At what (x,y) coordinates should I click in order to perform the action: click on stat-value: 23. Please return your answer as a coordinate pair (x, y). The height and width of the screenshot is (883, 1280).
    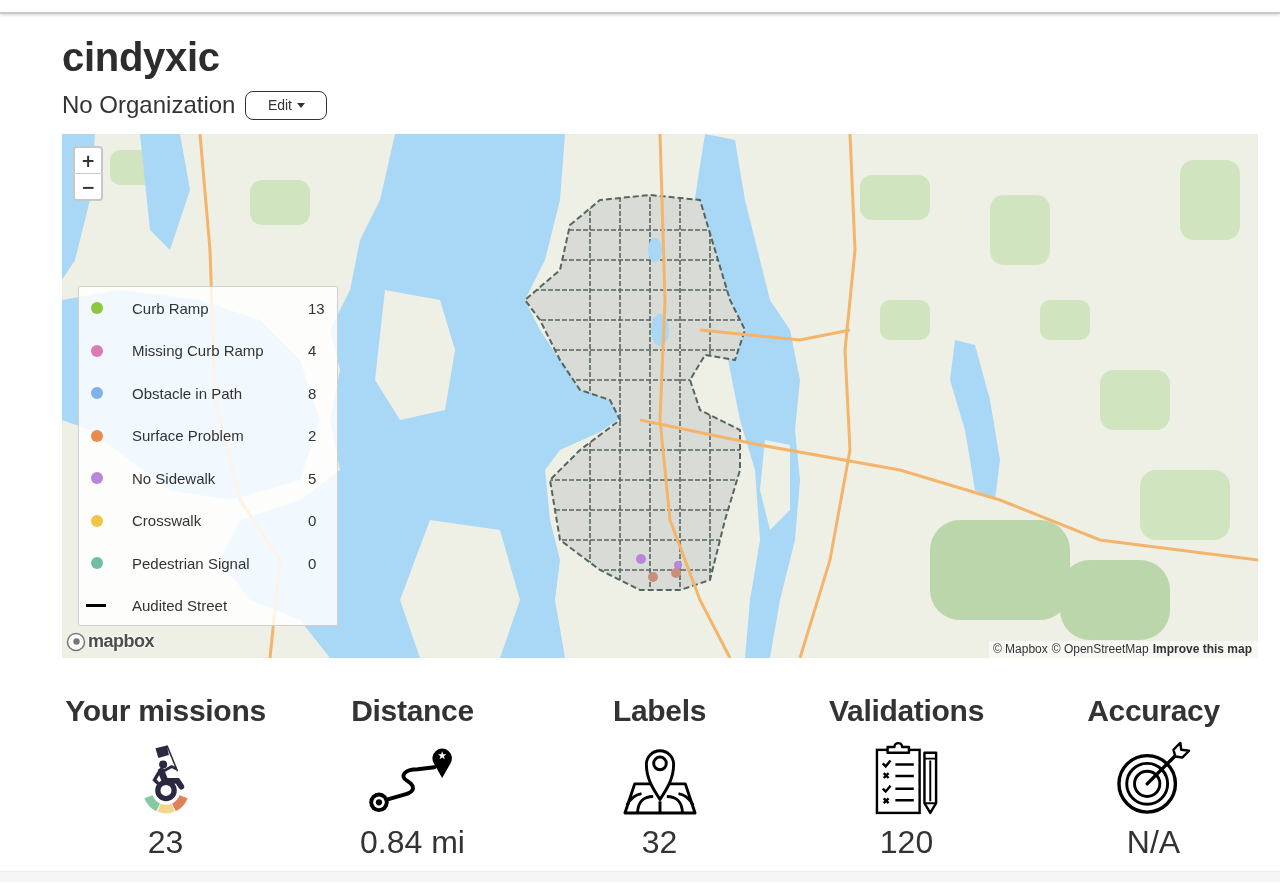
    Looking at the image, I should click on (165, 842).